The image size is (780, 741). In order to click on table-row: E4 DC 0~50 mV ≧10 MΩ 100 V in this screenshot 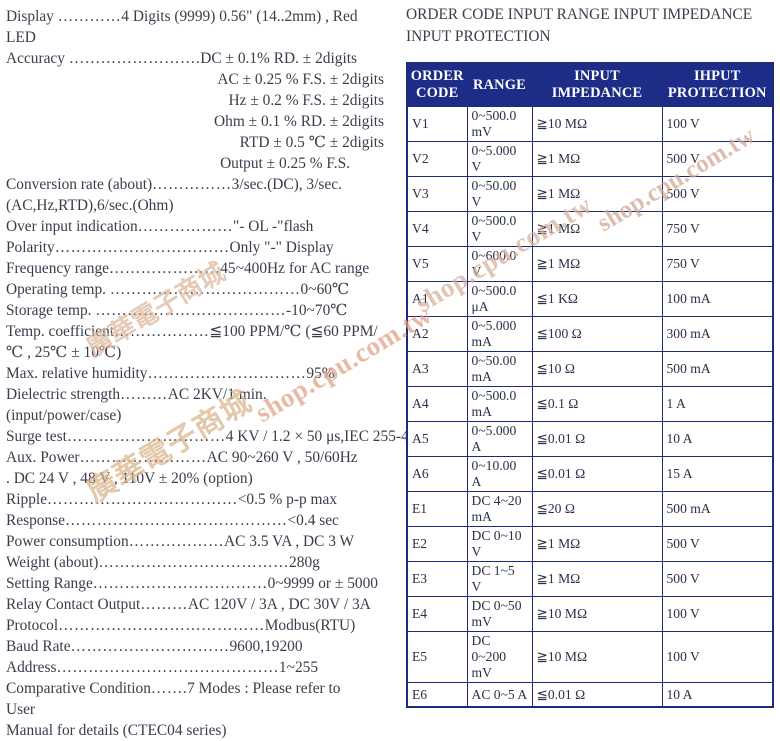, I will do `click(590, 614)`.